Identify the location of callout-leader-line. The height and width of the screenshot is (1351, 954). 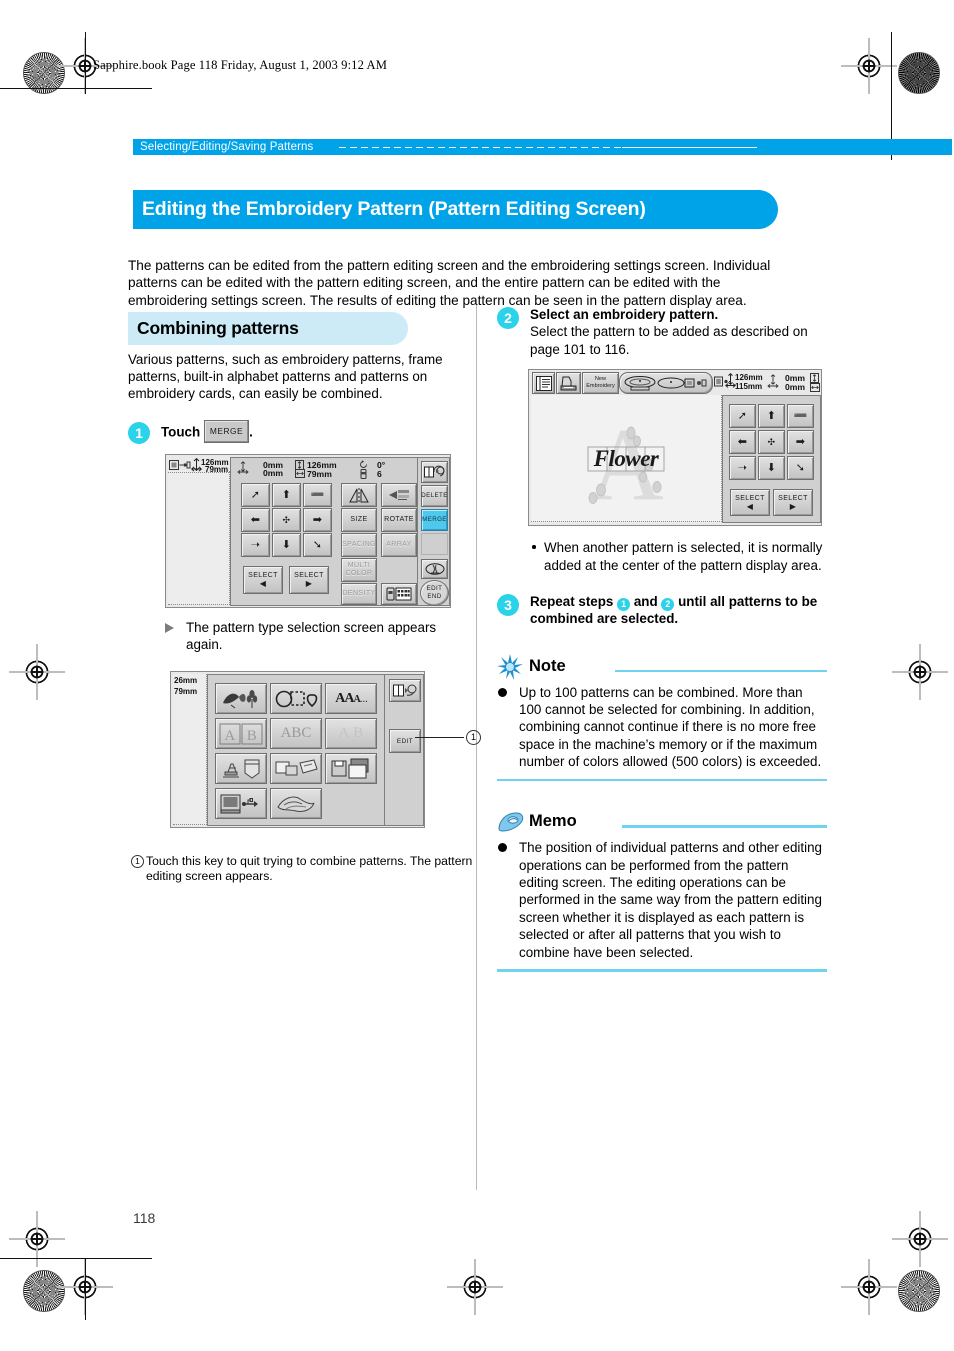
(439, 738).